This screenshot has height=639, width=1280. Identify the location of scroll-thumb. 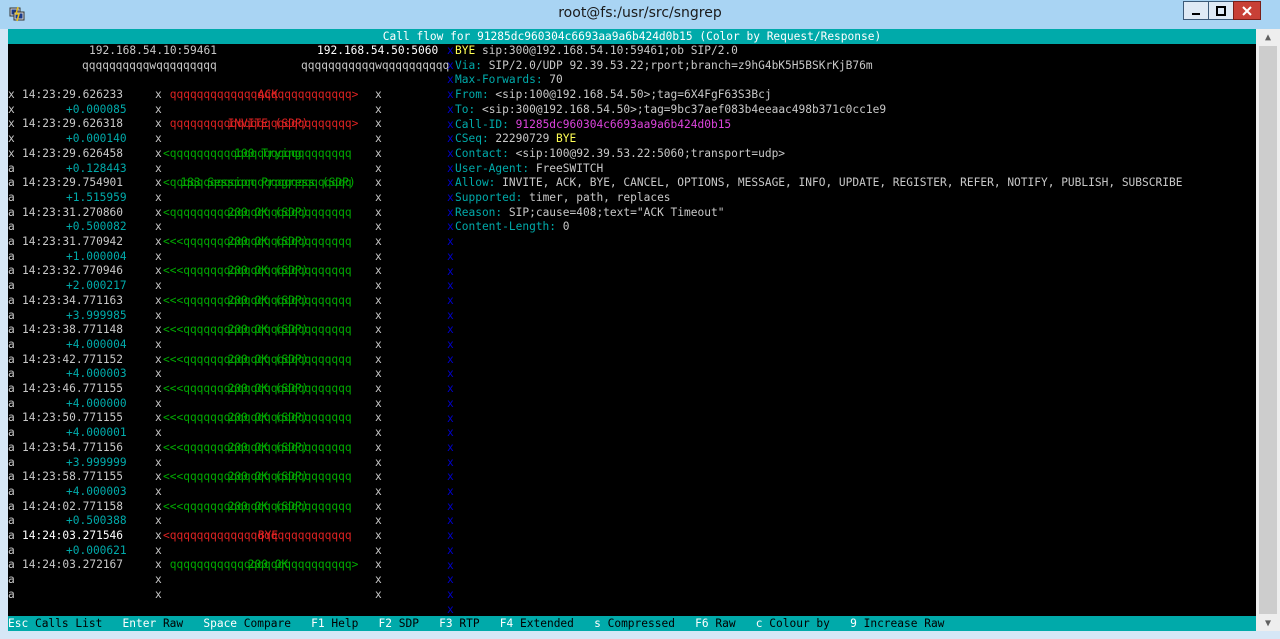
(1268, 330).